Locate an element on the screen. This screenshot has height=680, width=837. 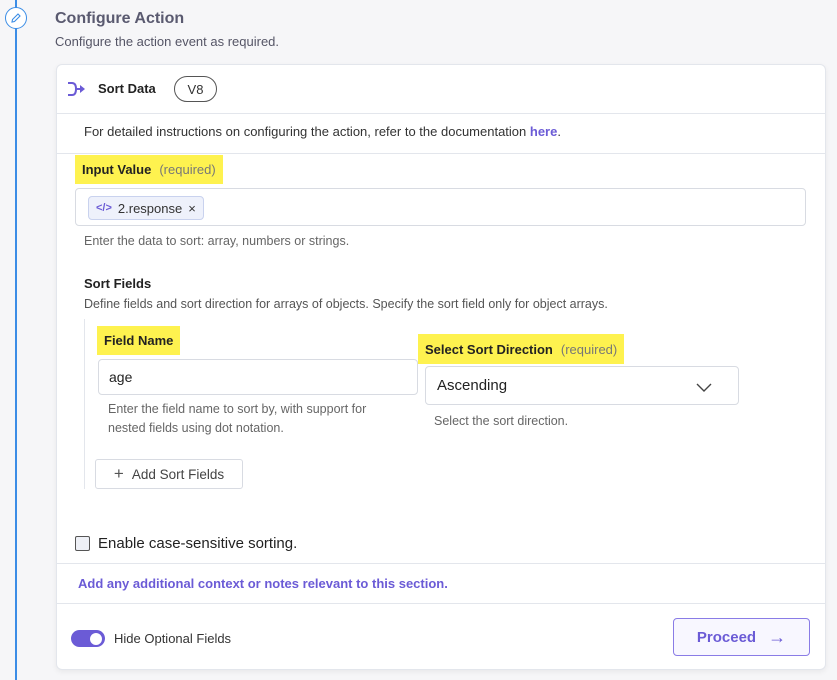
field-name-label: Field Name is located at coordinates (139, 340).